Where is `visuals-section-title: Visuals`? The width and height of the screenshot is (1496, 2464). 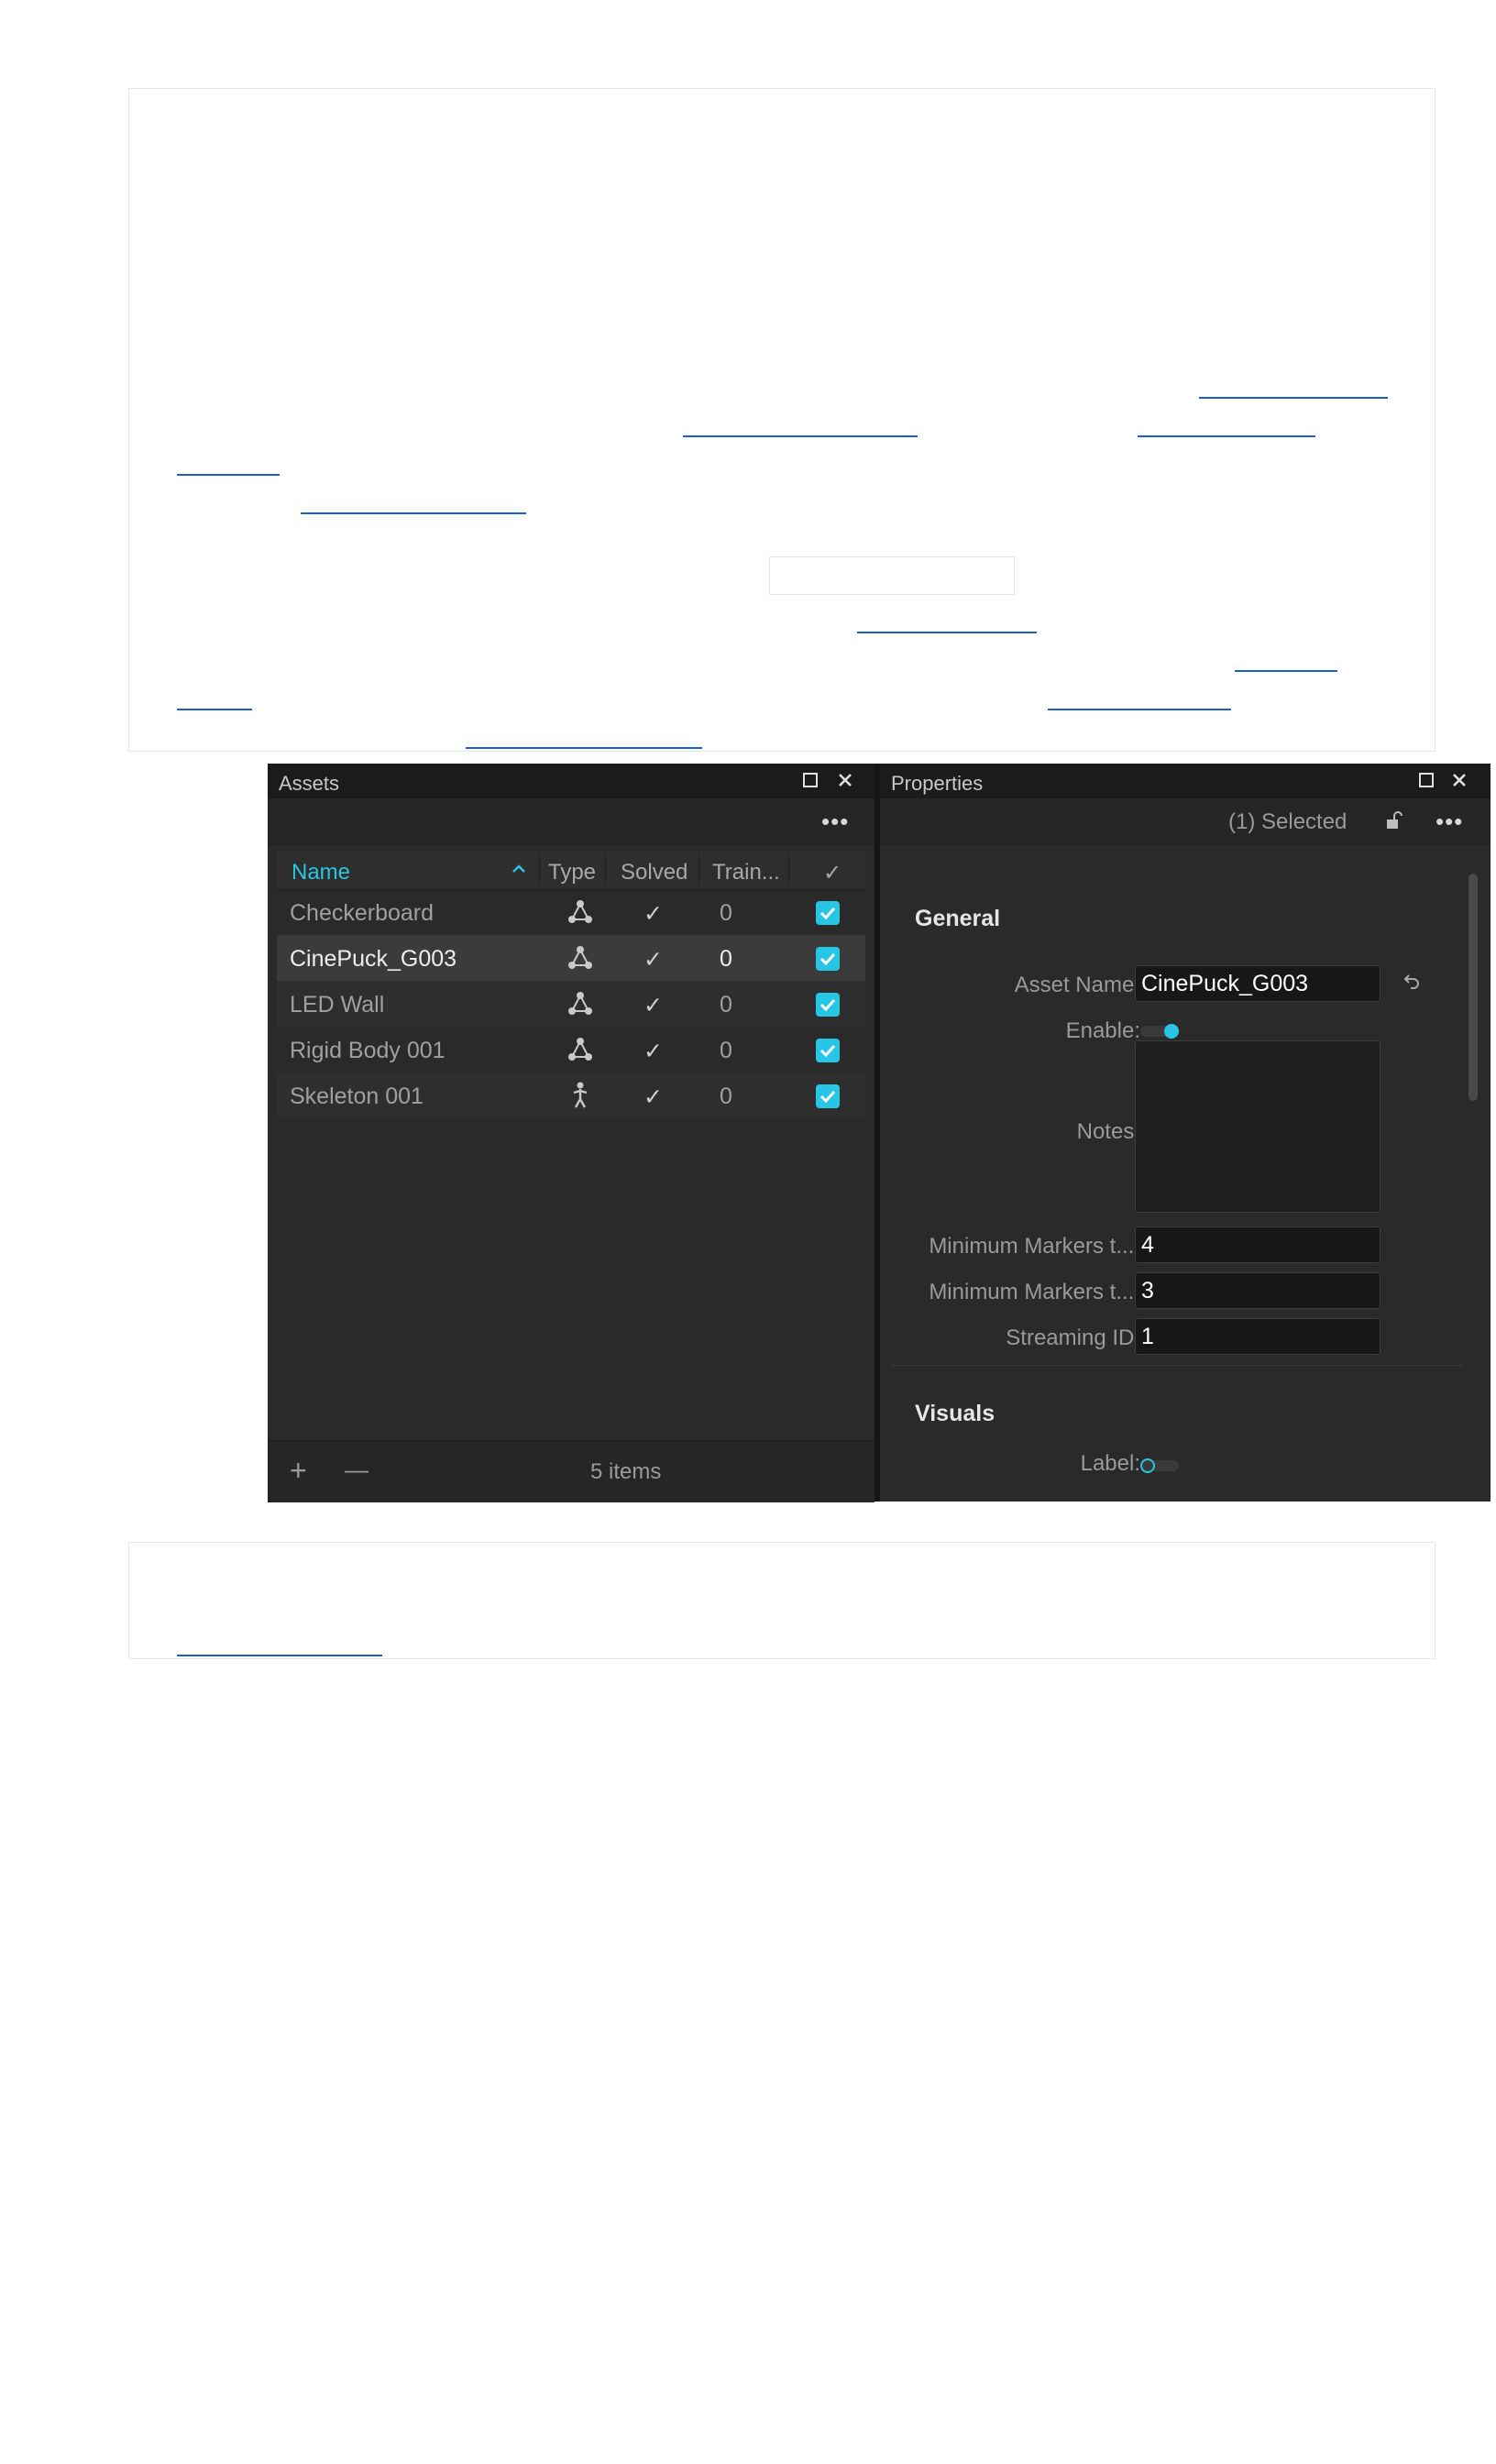
visuals-section-title: Visuals is located at coordinates (955, 1414).